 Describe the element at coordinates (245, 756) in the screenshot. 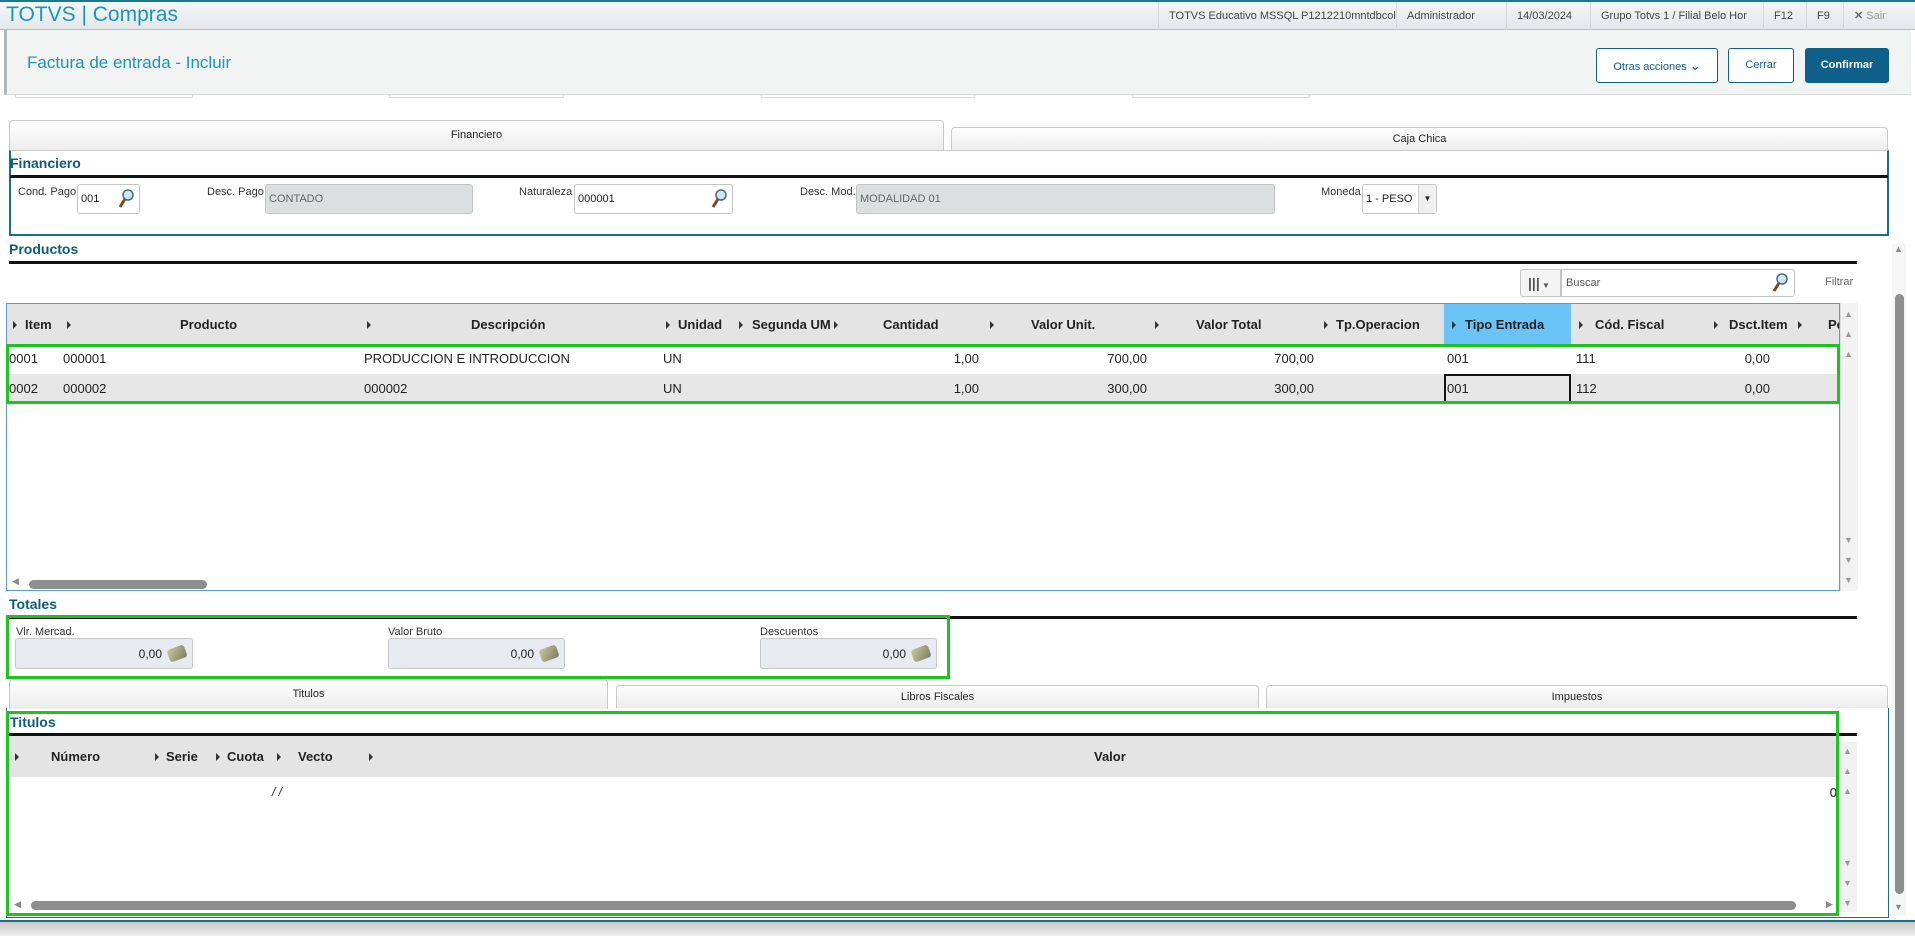

I see `col-cuota: Cuota` at that location.